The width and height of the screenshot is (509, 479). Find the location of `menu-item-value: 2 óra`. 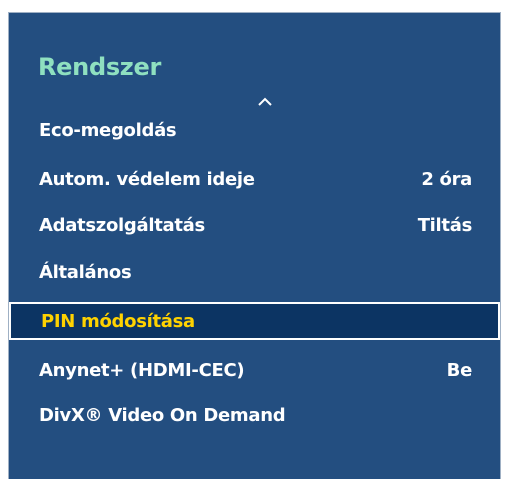

menu-item-value: 2 óra is located at coordinates (446, 179).